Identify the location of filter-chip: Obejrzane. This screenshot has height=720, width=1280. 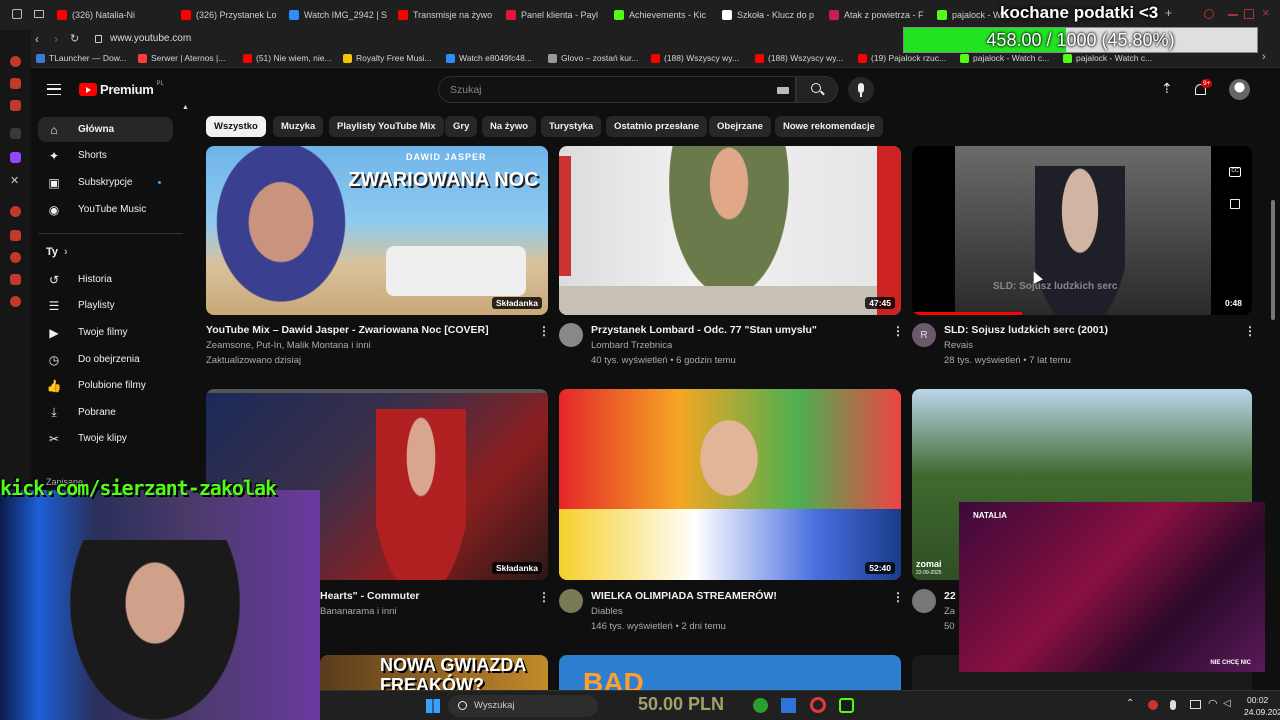
(740, 126).